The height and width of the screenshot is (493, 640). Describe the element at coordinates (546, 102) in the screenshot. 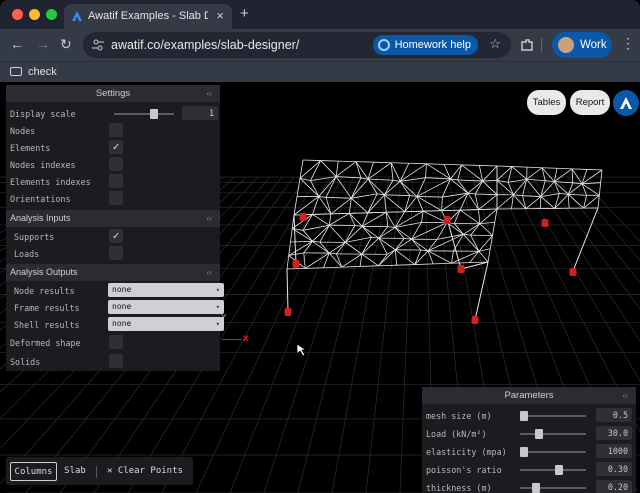

I see `tables-button: Tables` at that location.